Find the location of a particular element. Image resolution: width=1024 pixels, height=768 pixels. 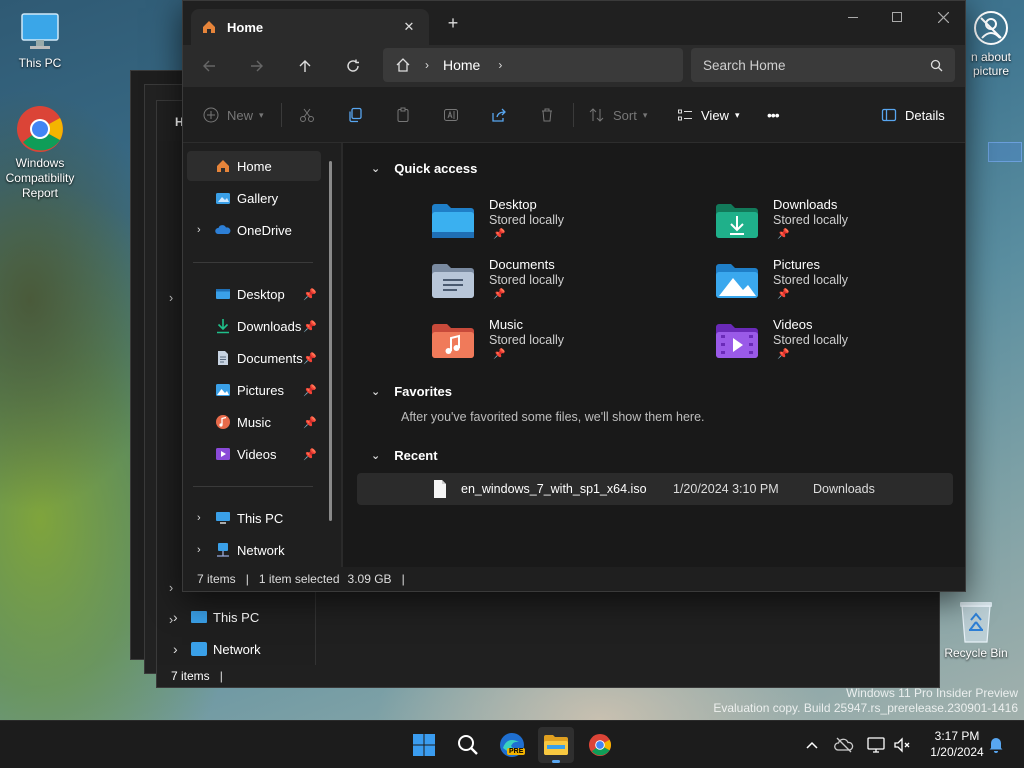

nav-item-videos: Videos 📌 is located at coordinates (254, 454).